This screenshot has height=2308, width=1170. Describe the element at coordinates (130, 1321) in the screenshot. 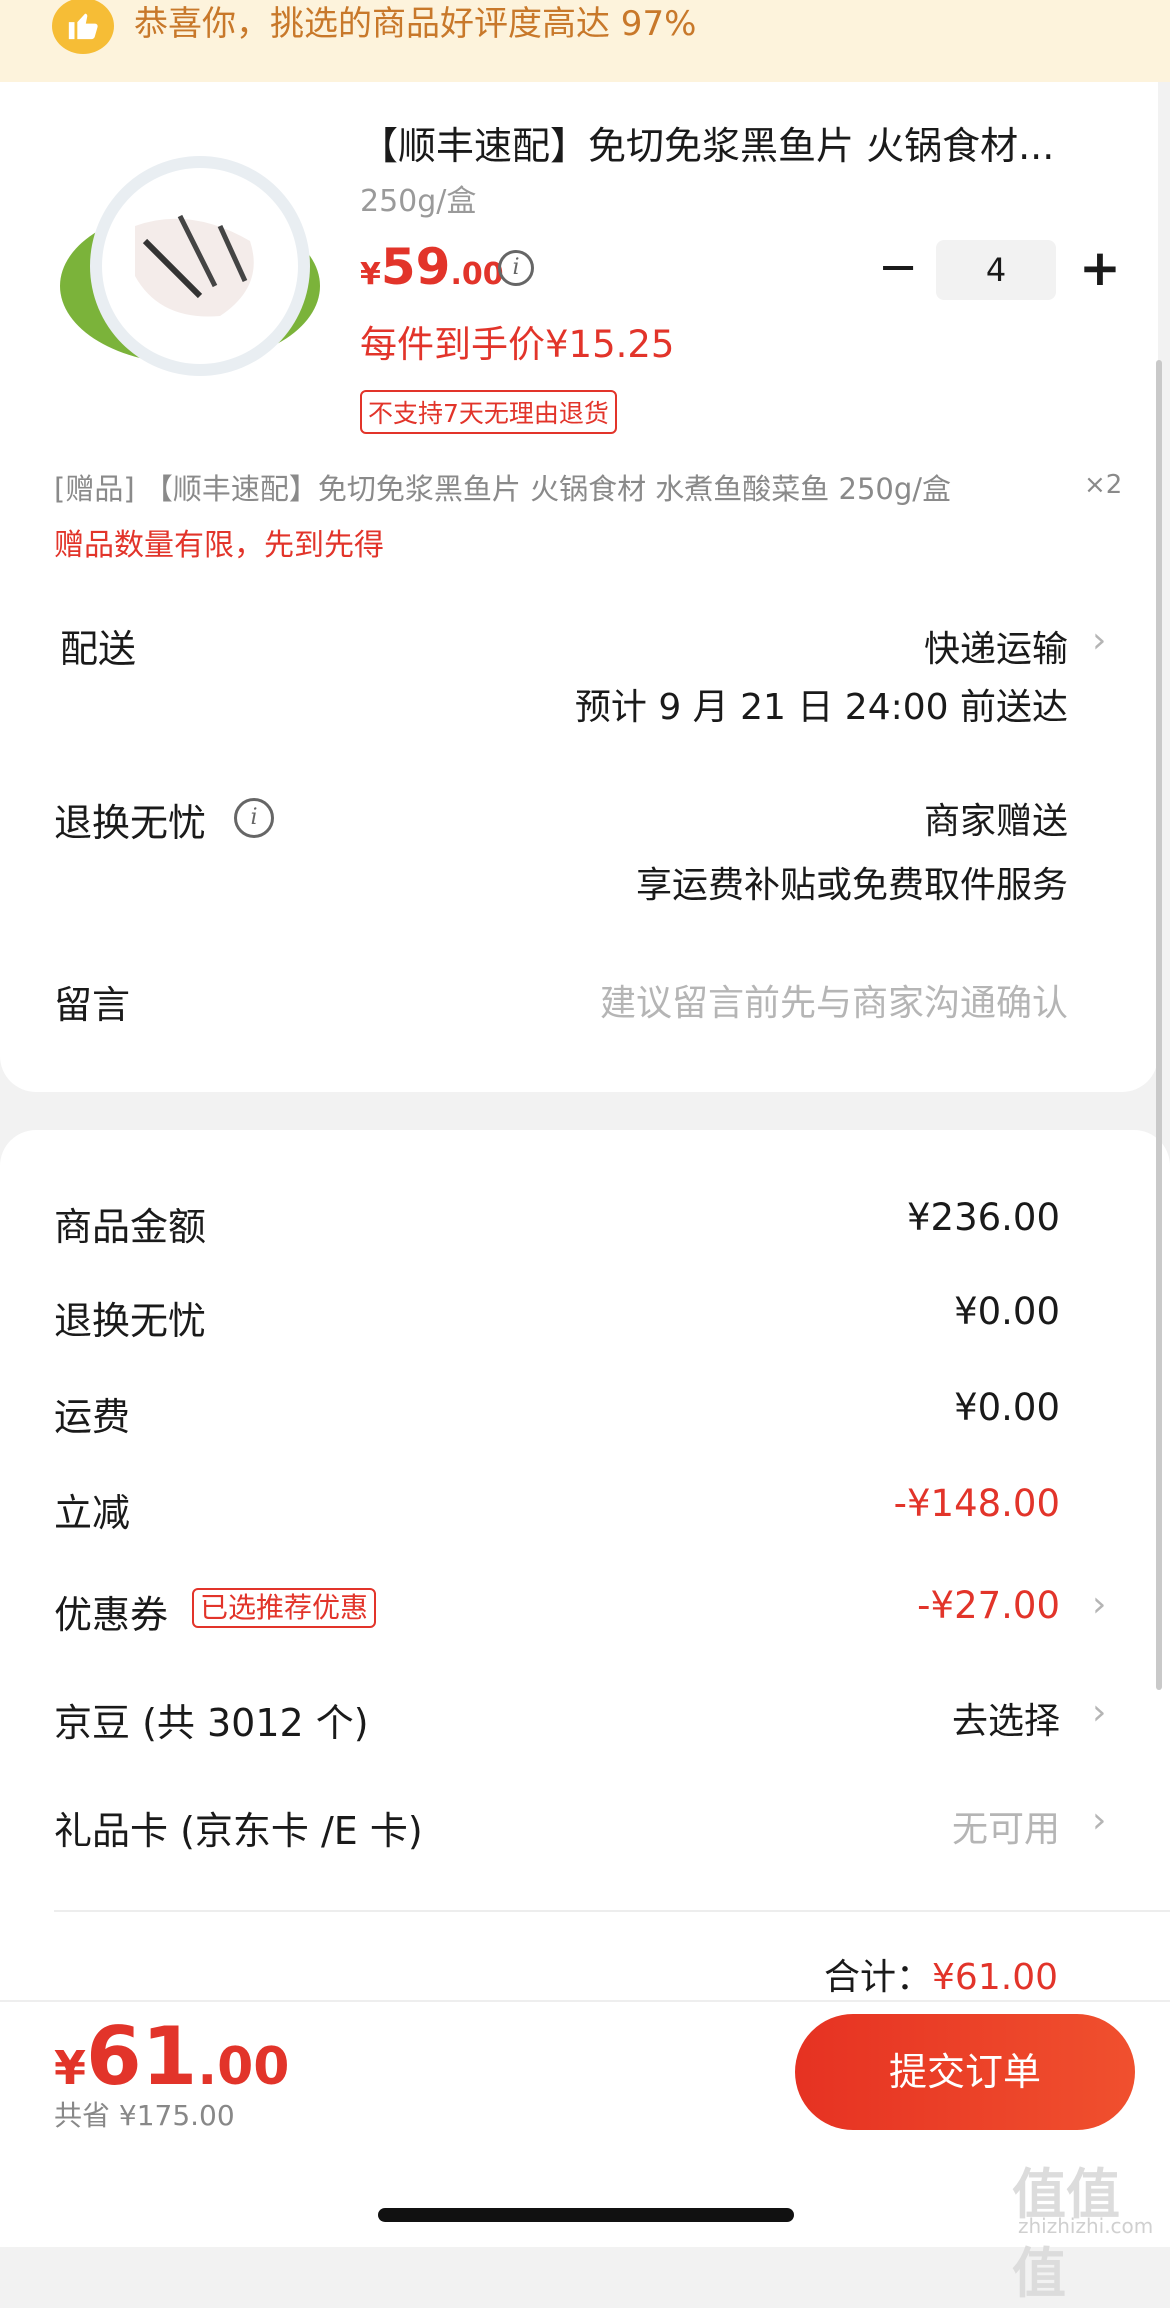

I see `return-fee-label: 退换无忧` at that location.